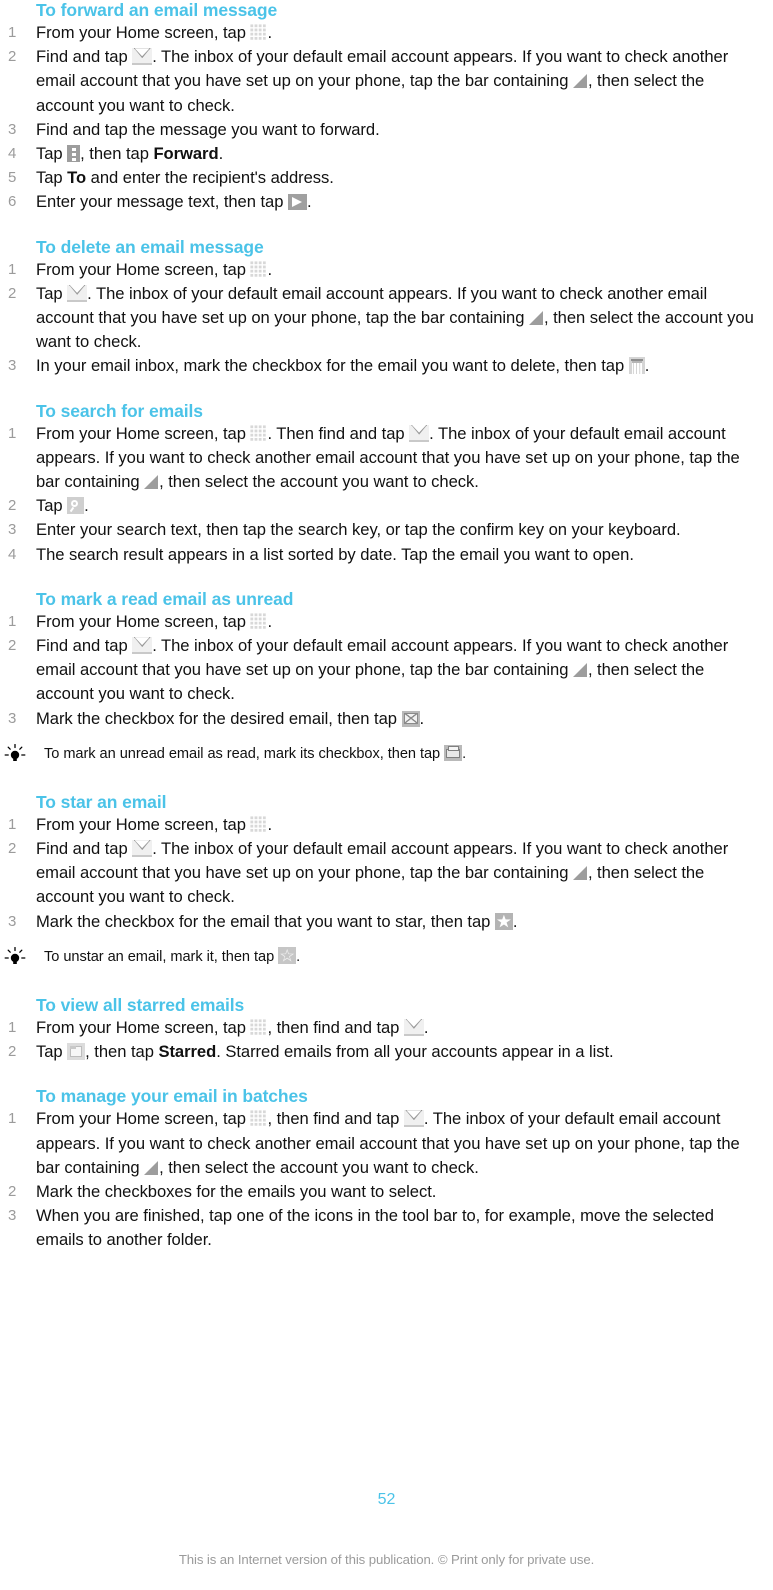 The width and height of the screenshot is (773, 1590). What do you see at coordinates (77, 178) in the screenshot?
I see `ui-label: To` at bounding box center [77, 178].